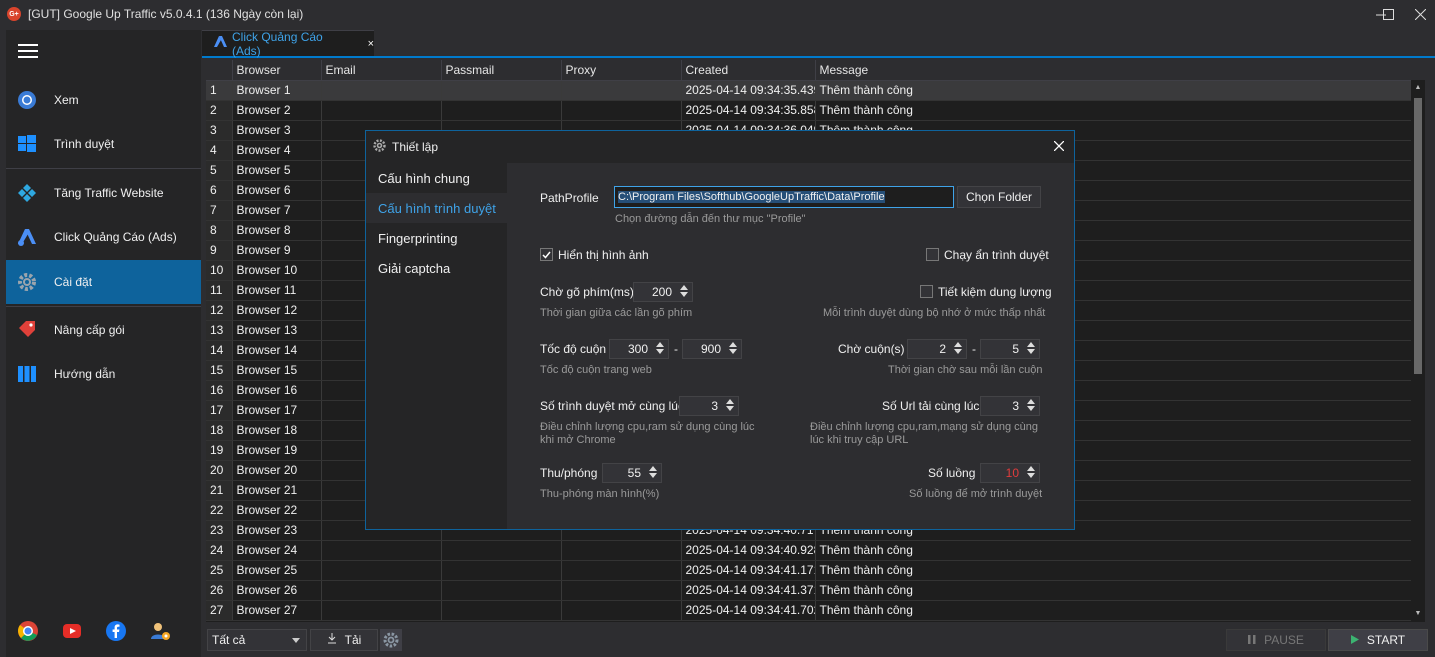 The height and width of the screenshot is (657, 1435). I want to click on column-header: Email, so click(381, 70).